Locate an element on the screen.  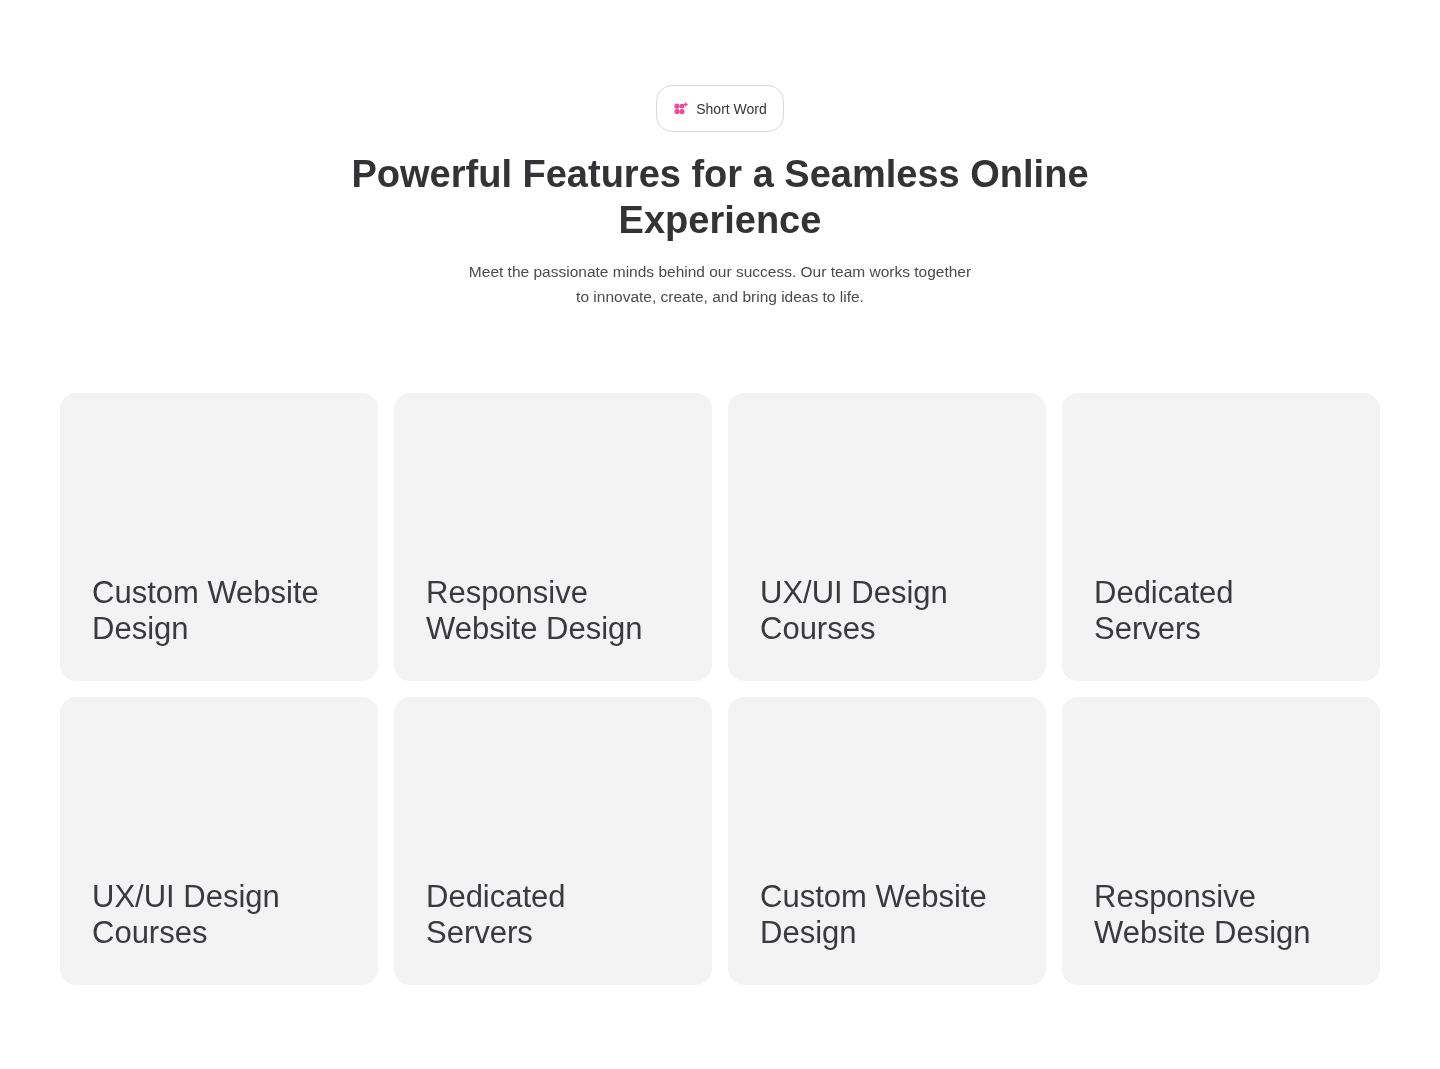
section-heading: Powerful Features for a Seamless Online Experience is located at coordinates (720, 197).